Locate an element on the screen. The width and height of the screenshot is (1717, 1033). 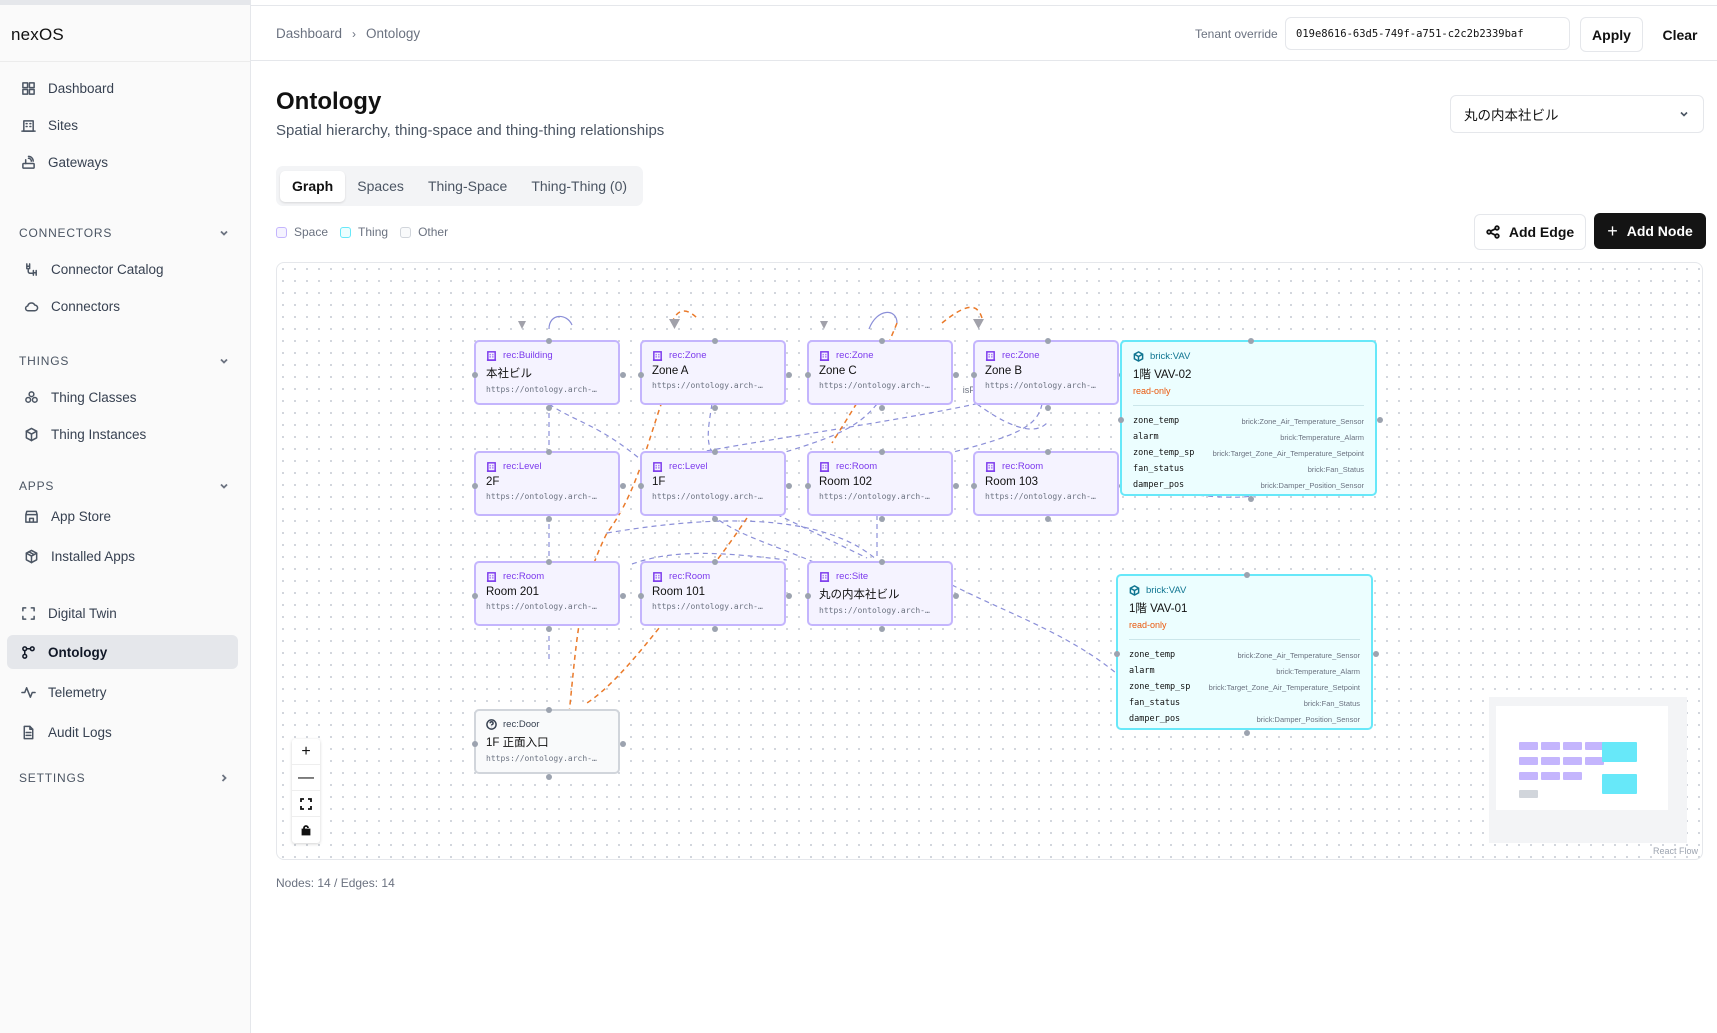
app-logo: nexOS is located at coordinates (37, 35).